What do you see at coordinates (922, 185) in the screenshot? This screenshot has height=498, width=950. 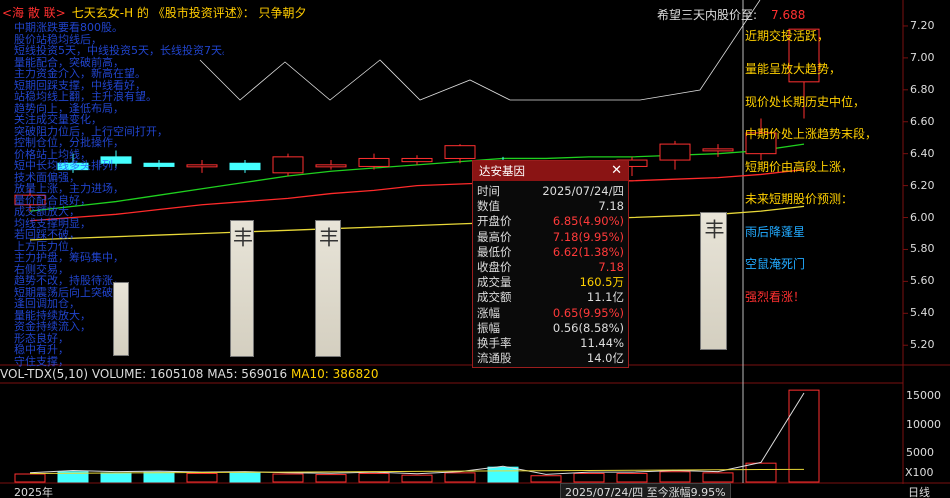 I see `price-tick: 6.20` at bounding box center [922, 185].